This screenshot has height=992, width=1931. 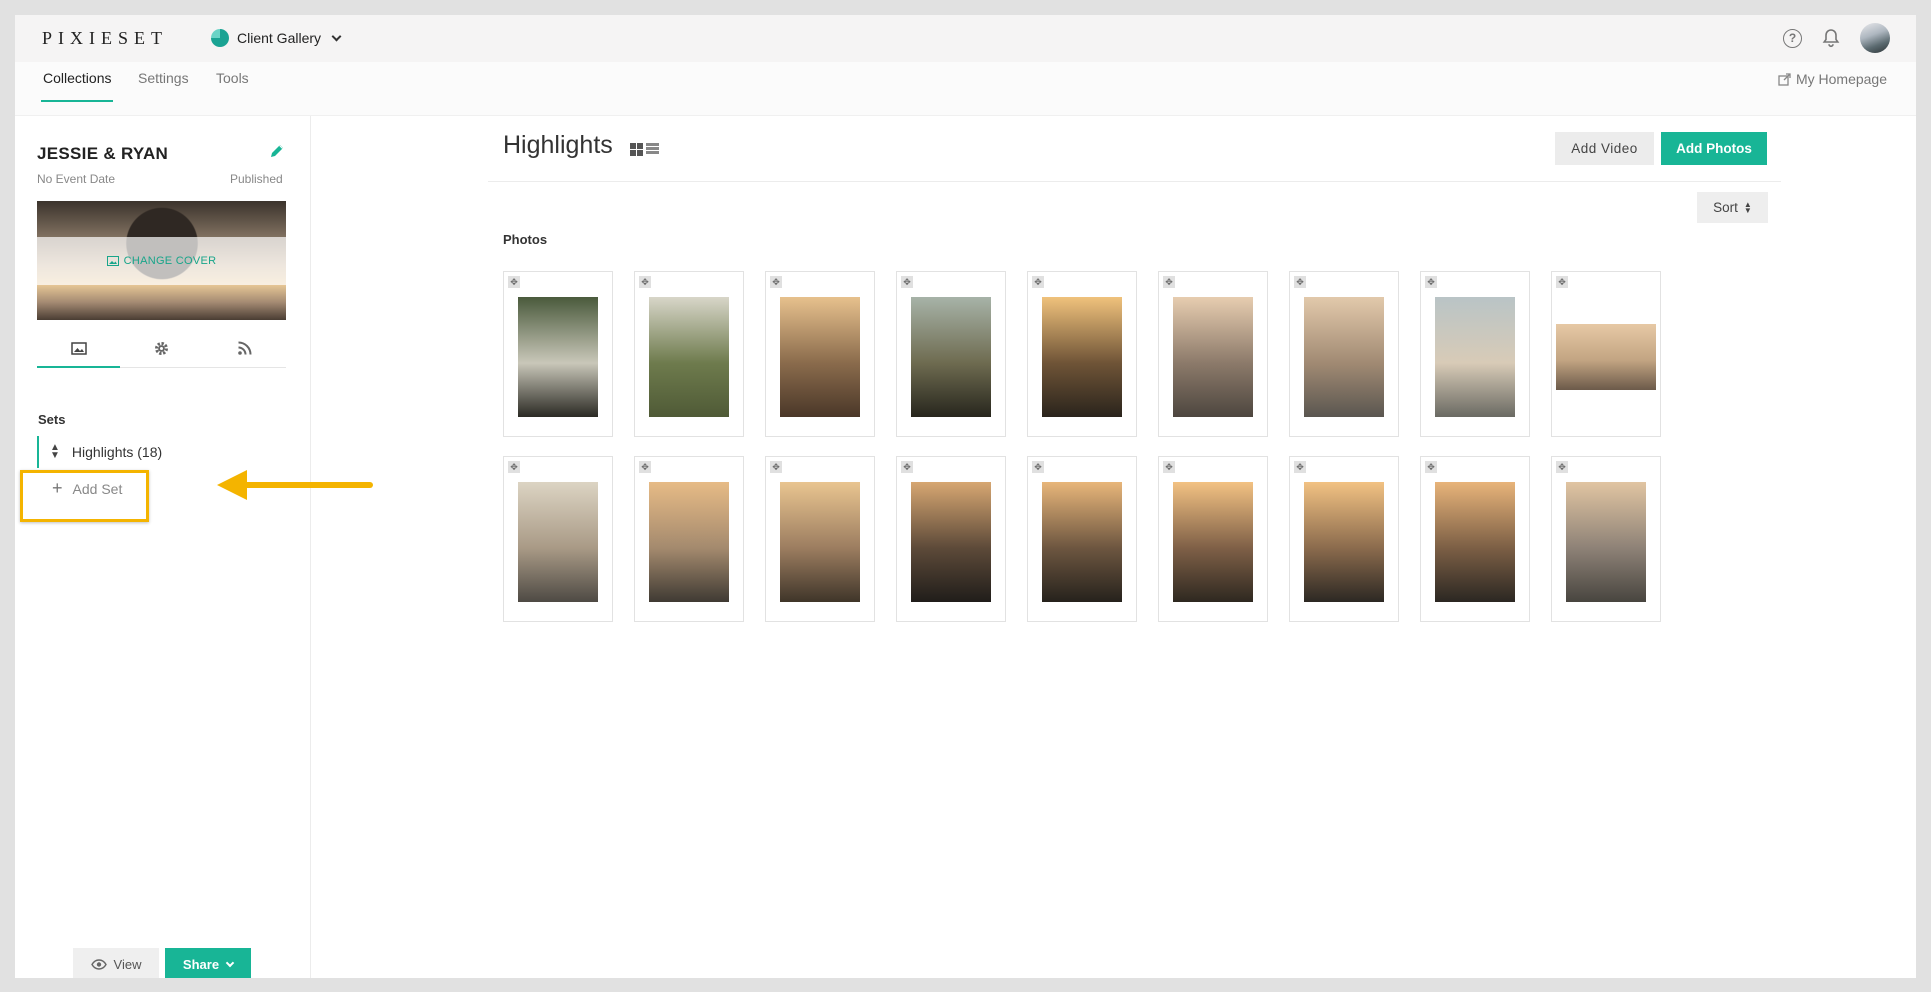 I want to click on add-video-button: Add Video, so click(x=1604, y=148).